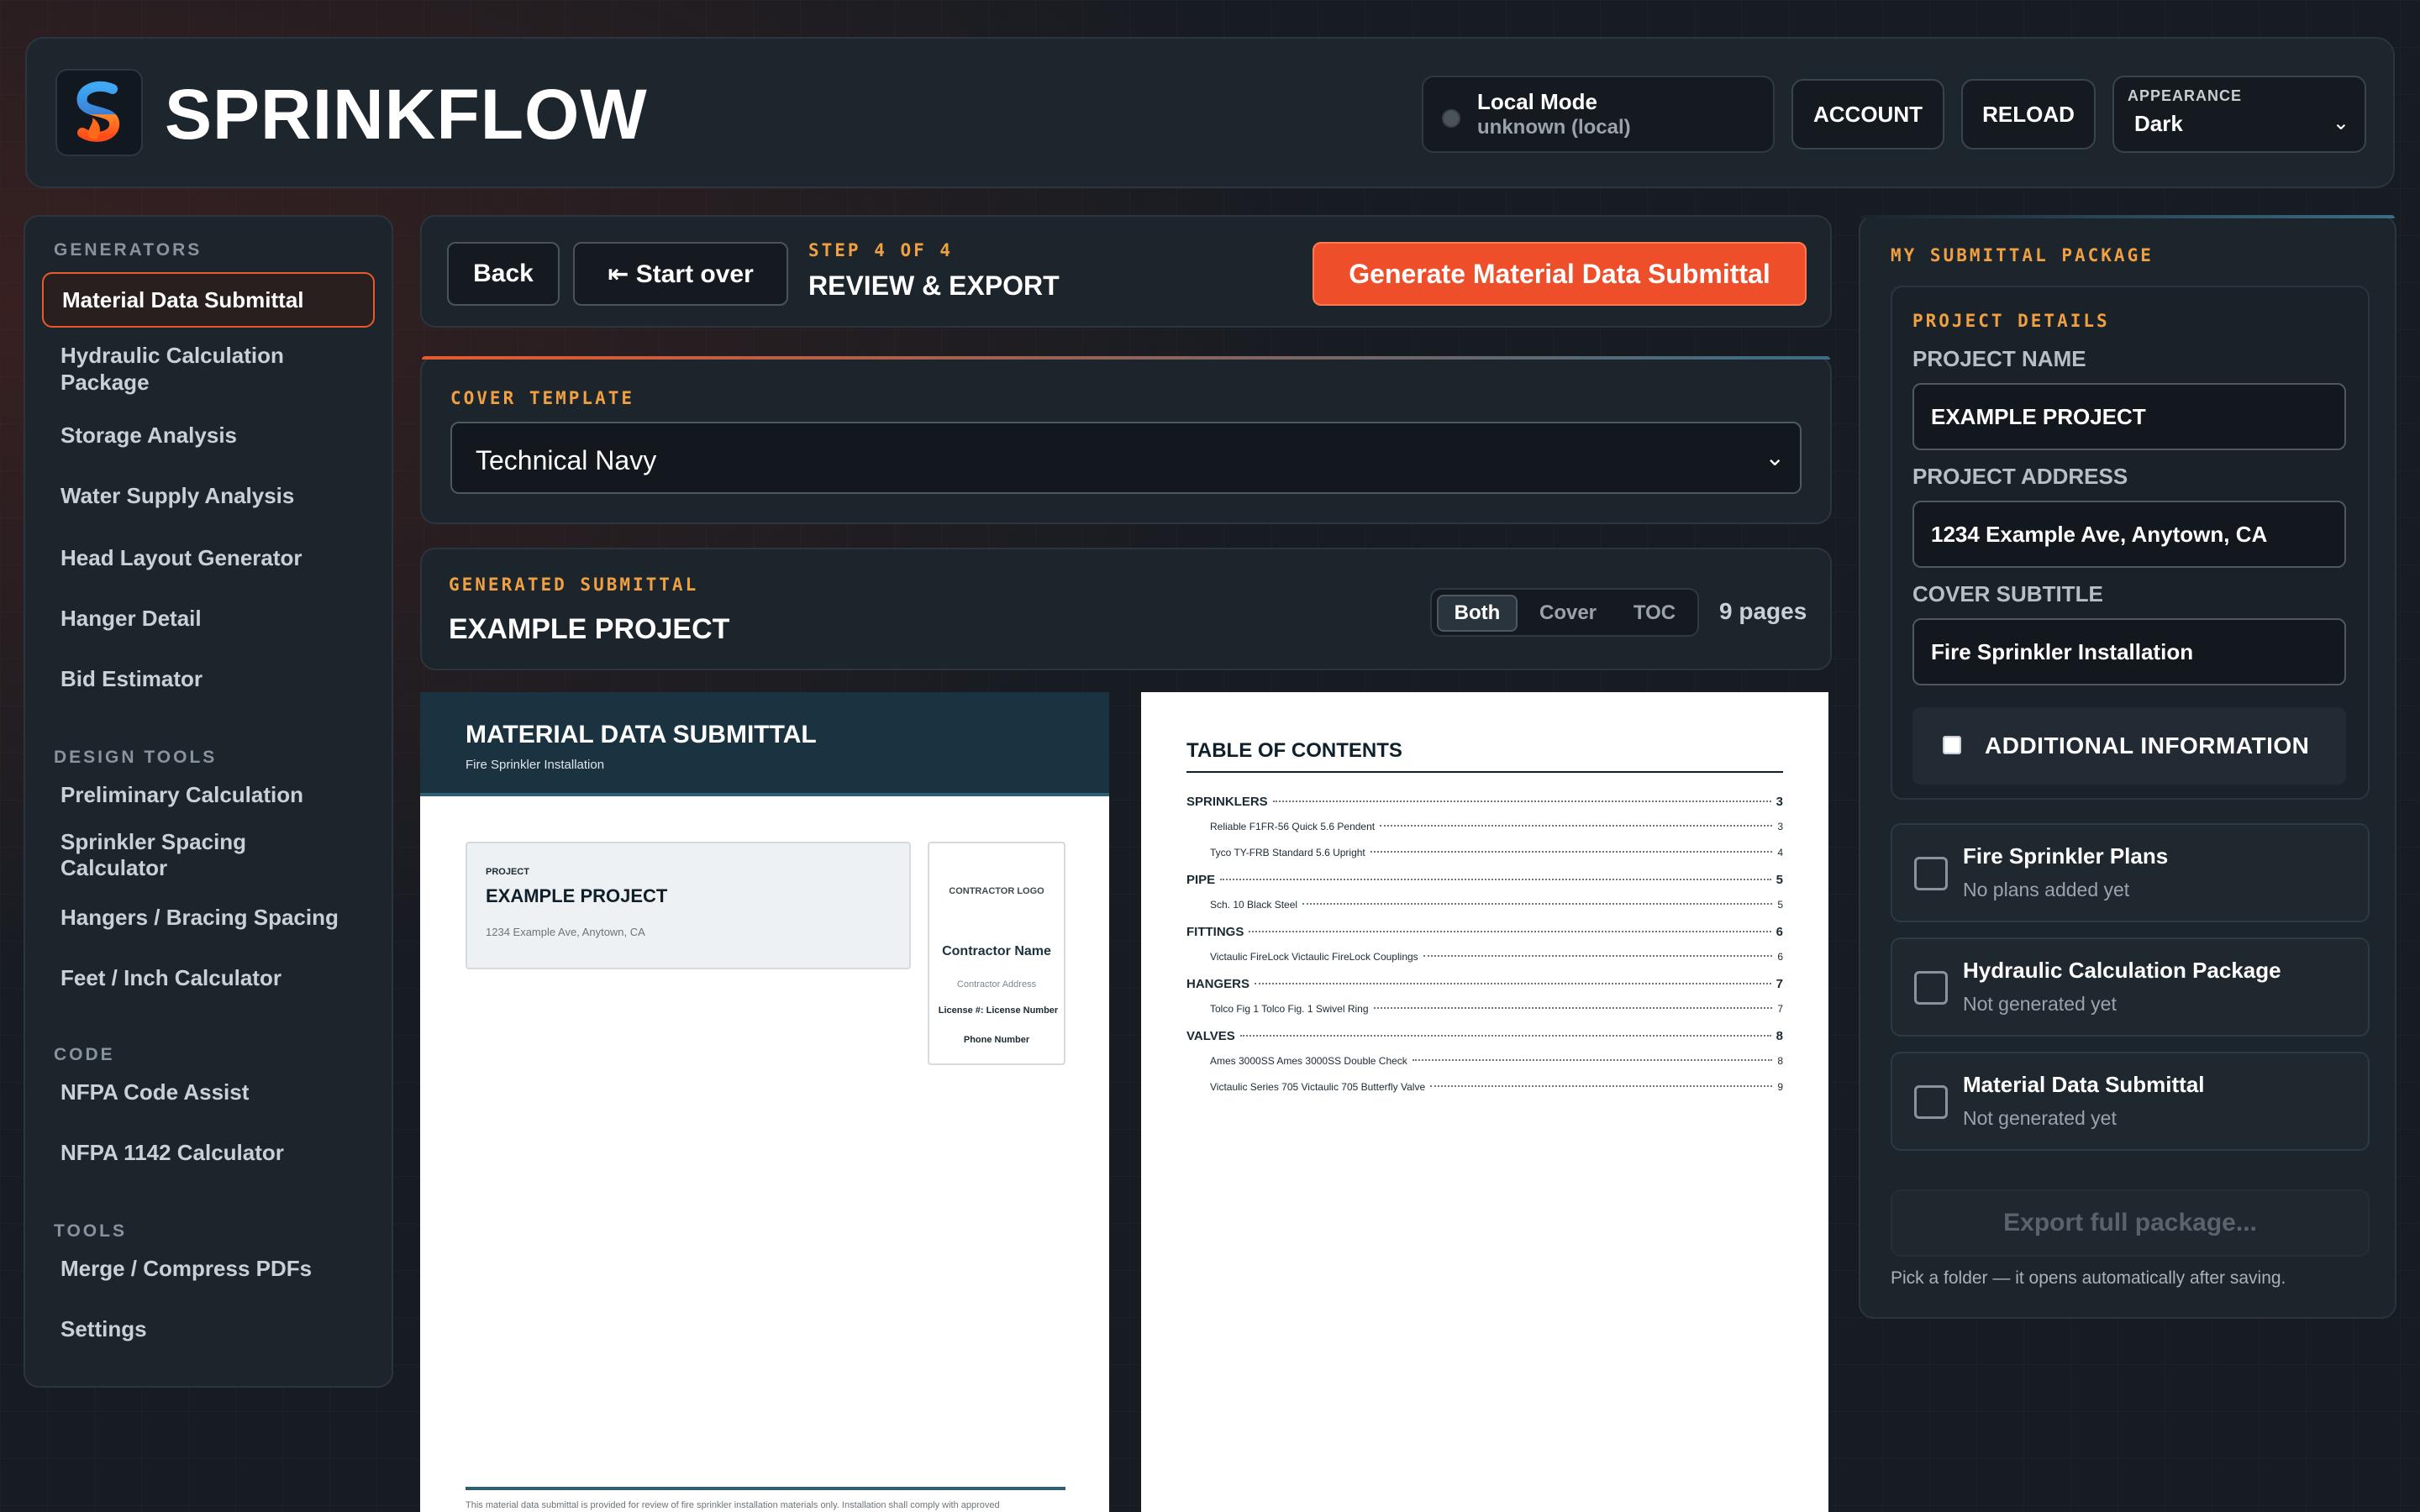 Image resolution: width=2420 pixels, height=1512 pixels. What do you see at coordinates (1210, 1036) in the screenshot?
I see `toc-row-text: VALVES` at bounding box center [1210, 1036].